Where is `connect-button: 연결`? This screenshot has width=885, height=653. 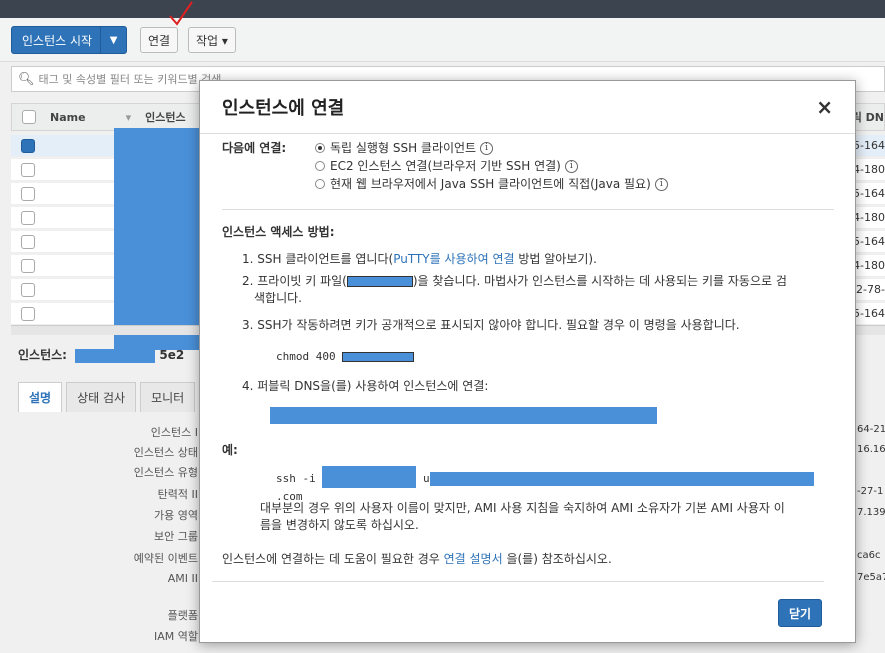
connect-button: 연결 is located at coordinates (159, 40).